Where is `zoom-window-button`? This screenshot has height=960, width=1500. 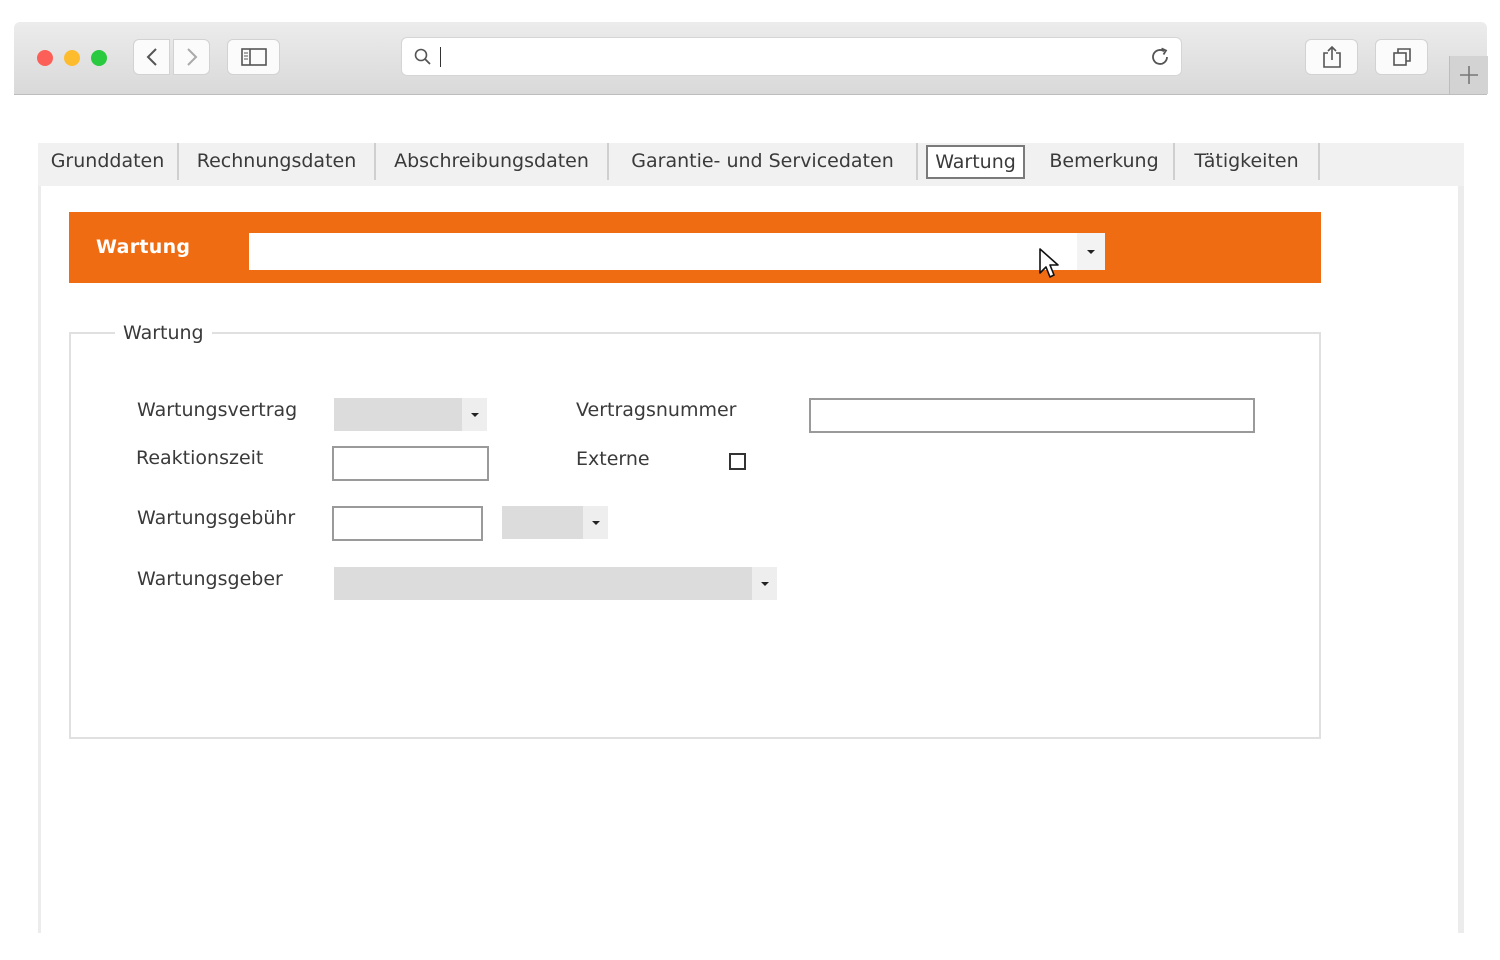
zoom-window-button is located at coordinates (99, 58).